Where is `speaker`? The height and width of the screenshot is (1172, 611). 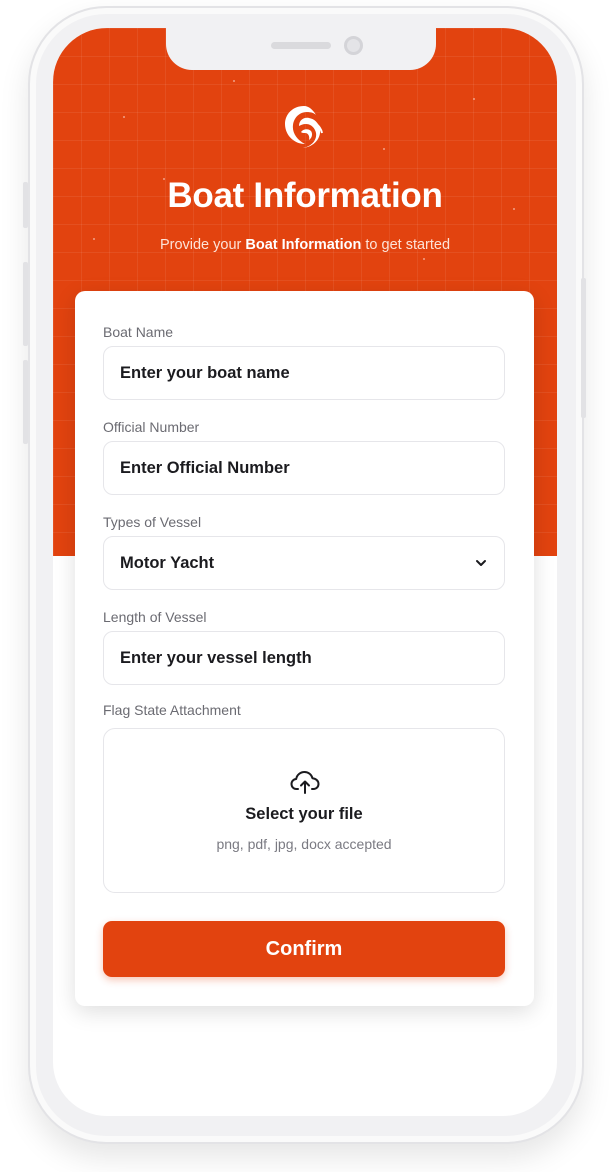
speaker is located at coordinates (301, 45).